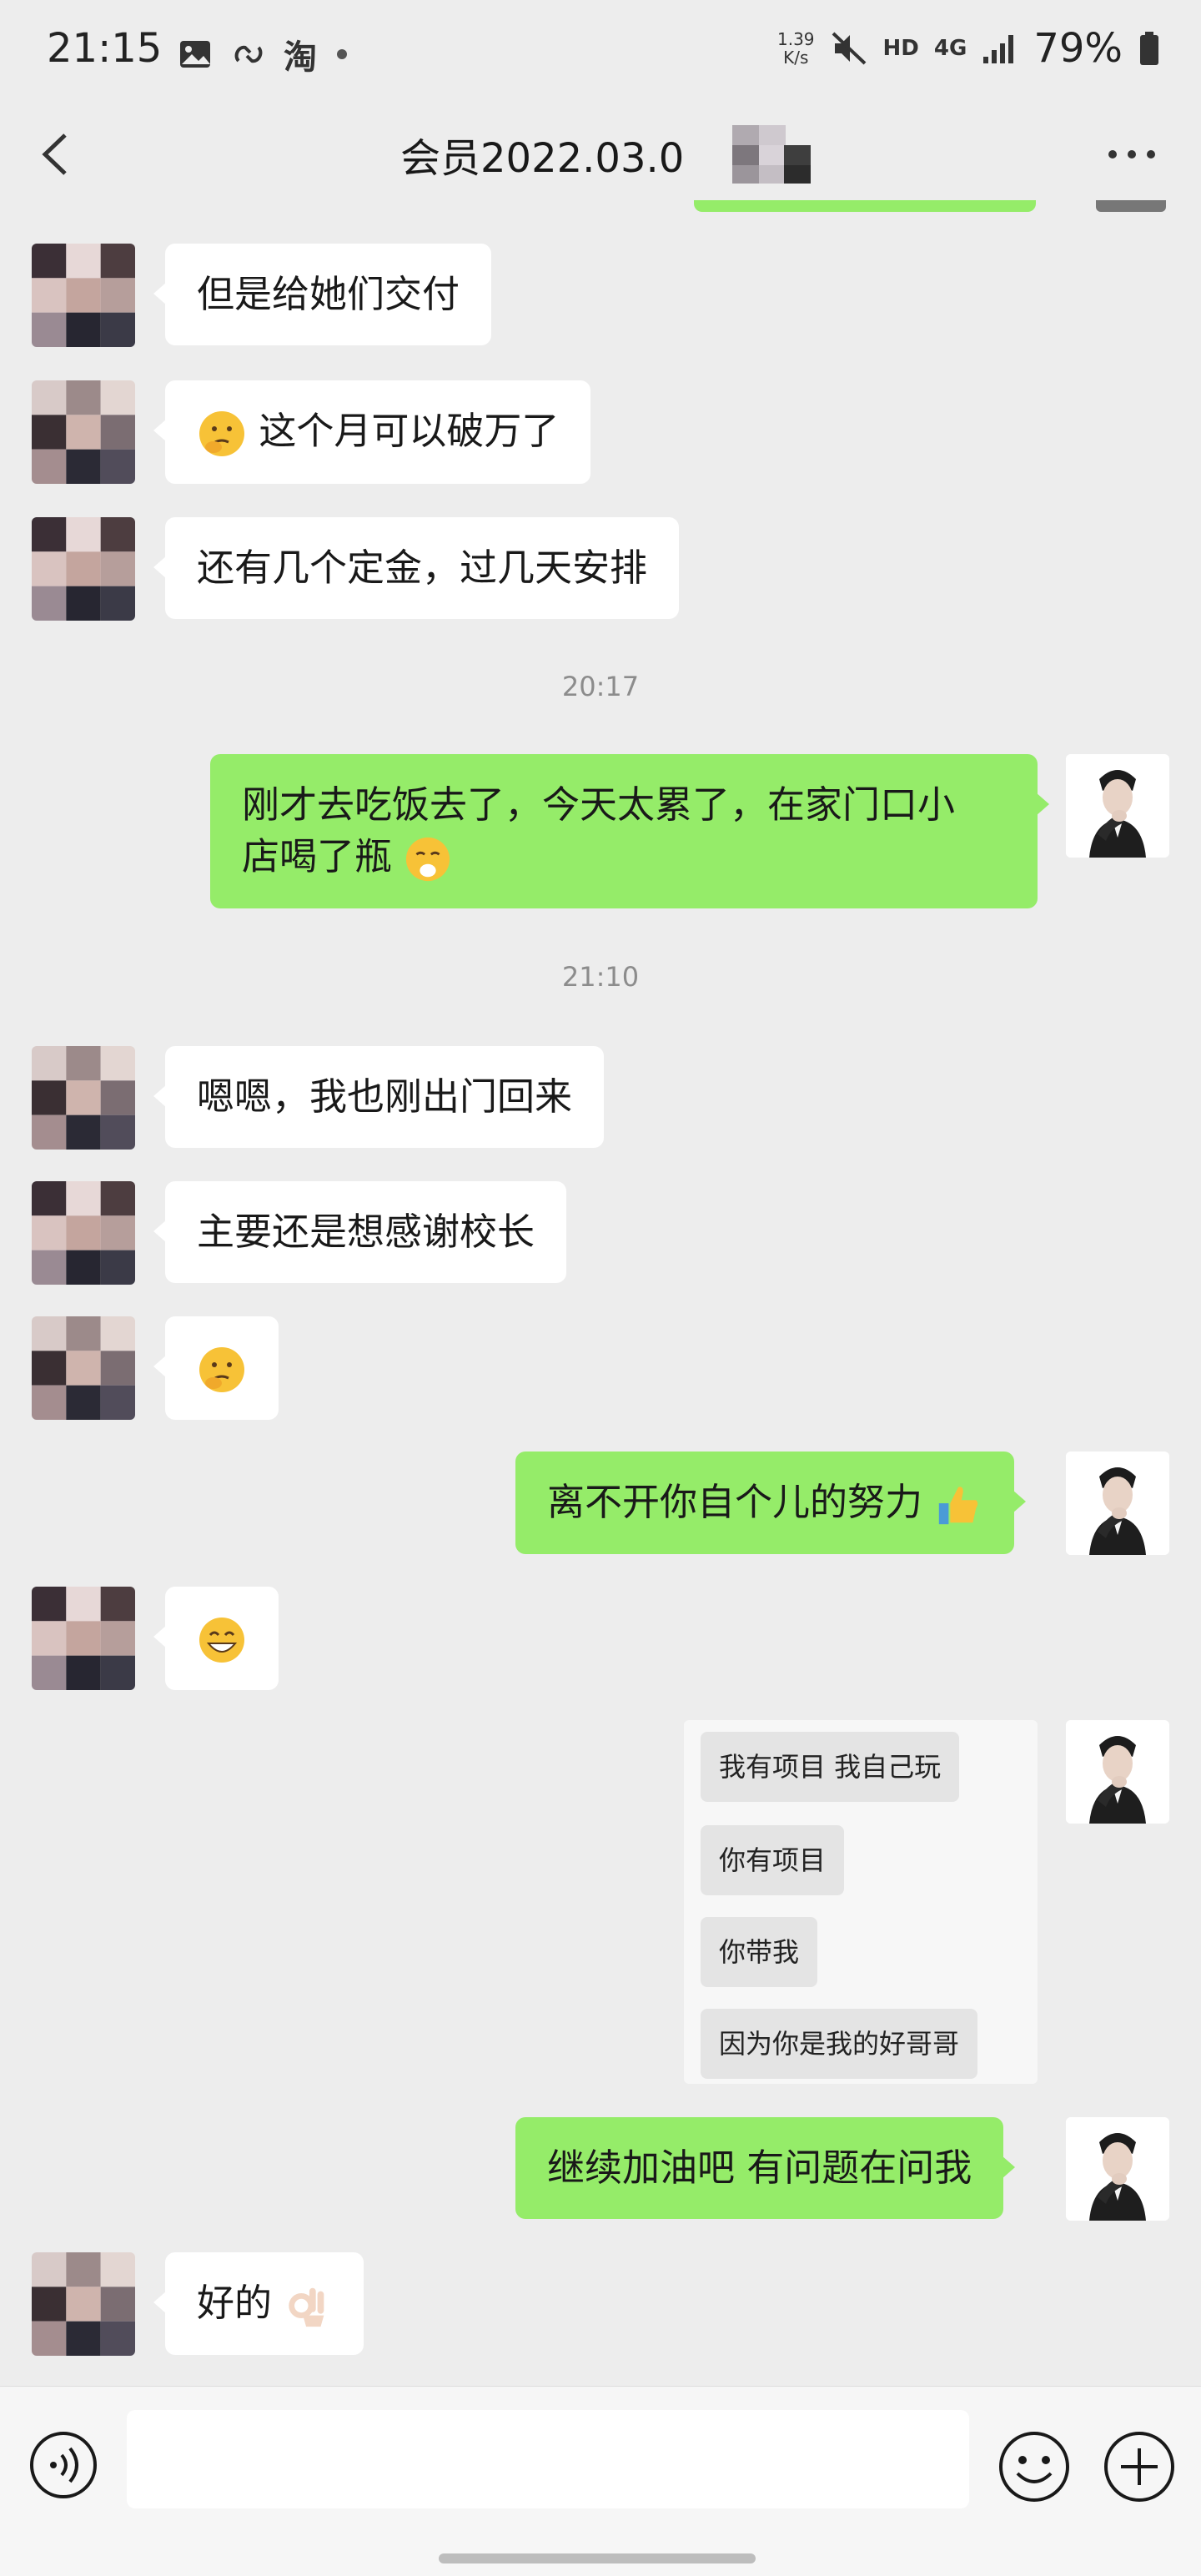  I want to click on shushing-face-icon, so click(428, 859).